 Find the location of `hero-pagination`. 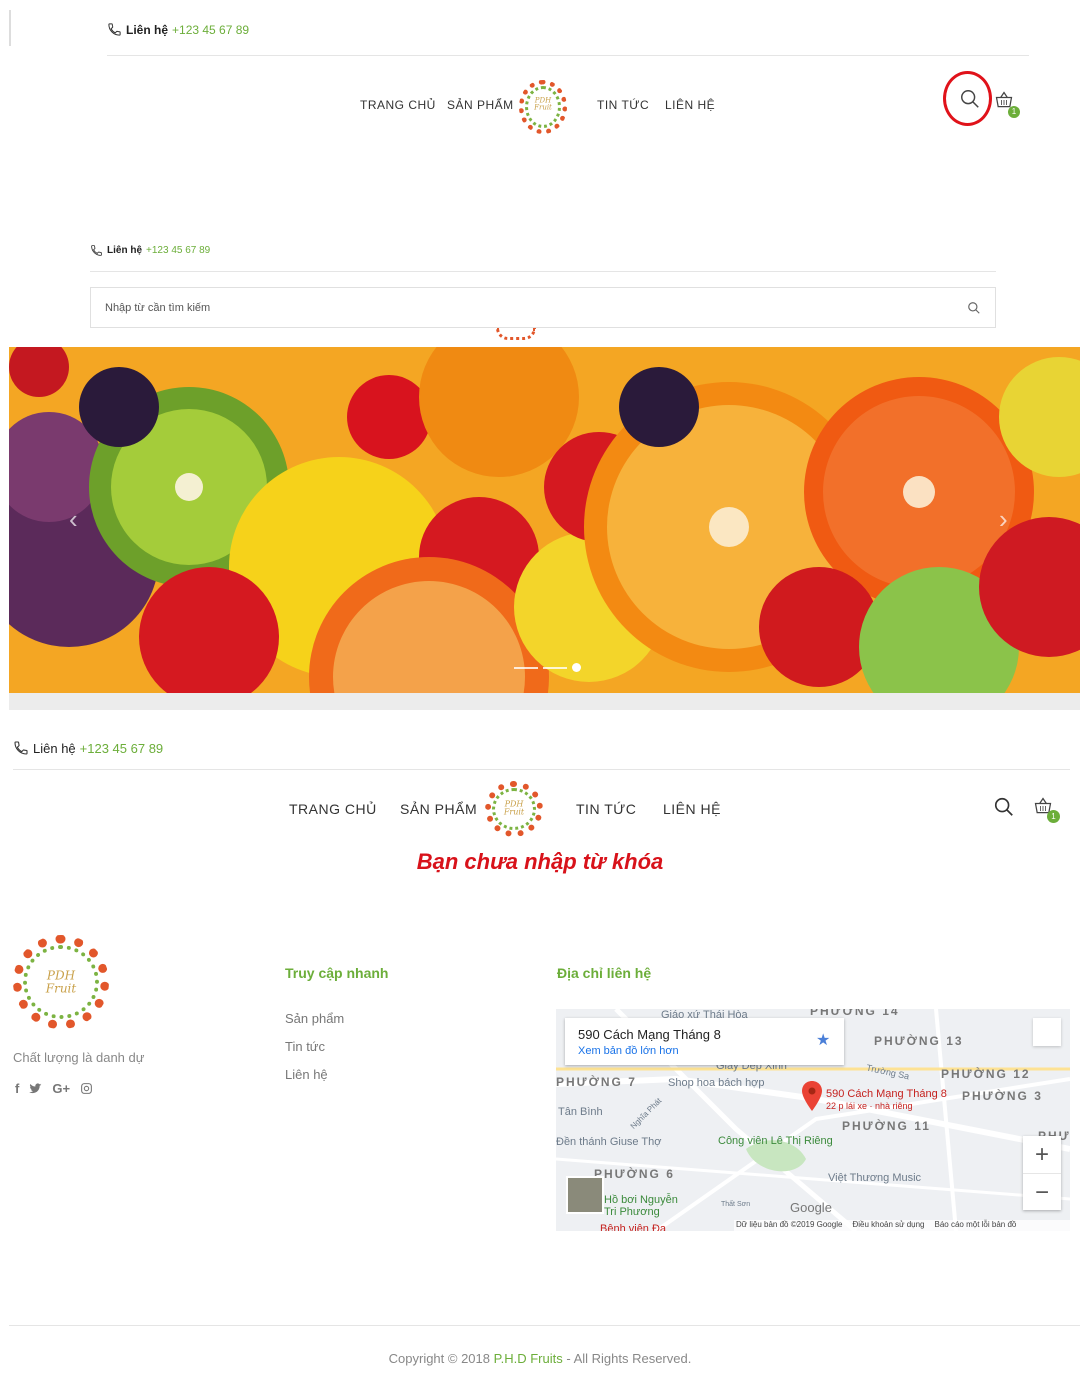

hero-pagination is located at coordinates (547, 667).